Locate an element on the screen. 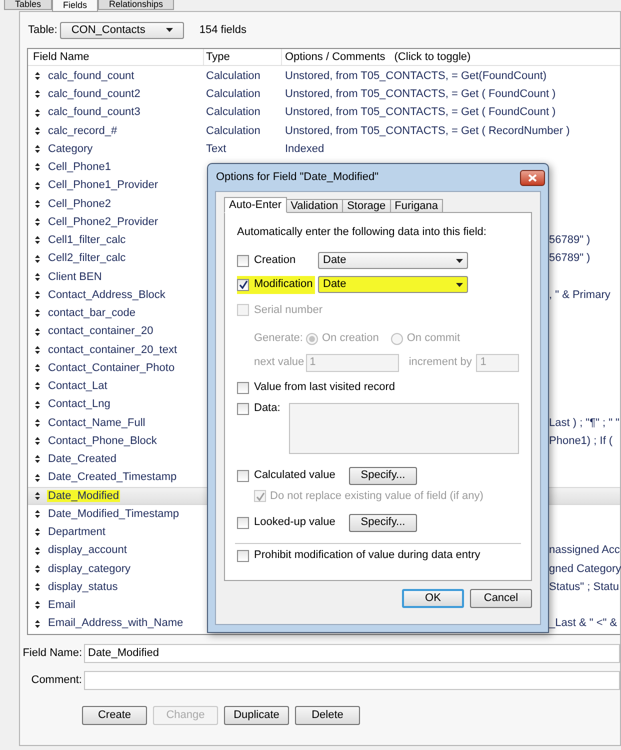 The width and height of the screenshot is (621, 750). field-name: display_status is located at coordinates (83, 586).